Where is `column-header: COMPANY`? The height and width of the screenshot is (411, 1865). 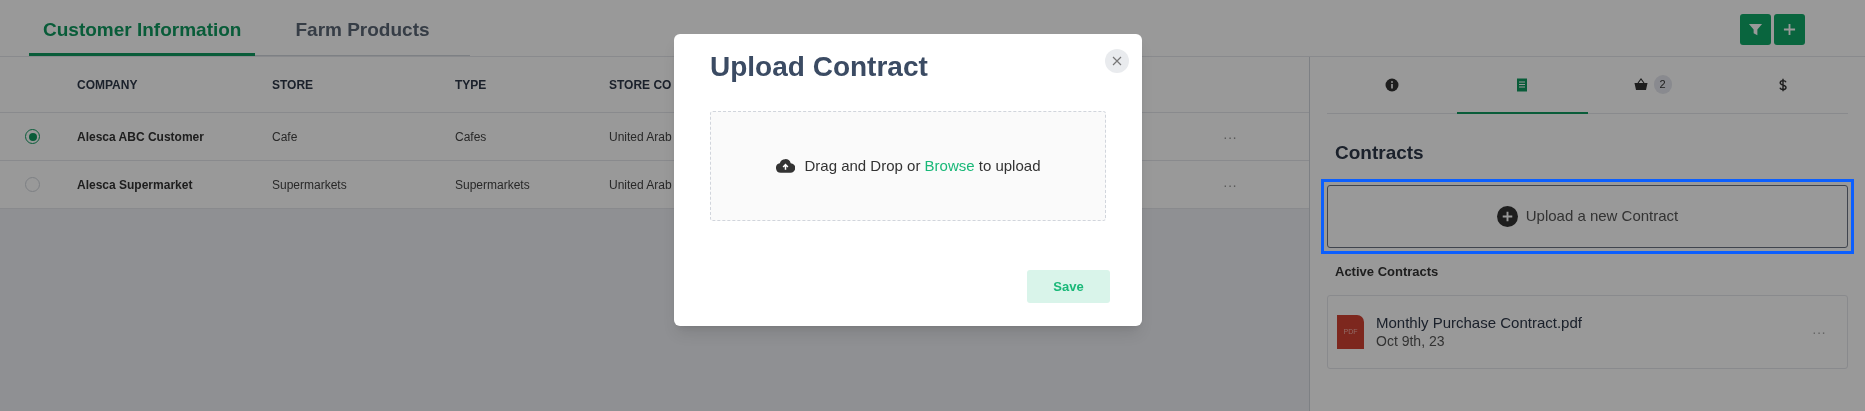 column-header: COMPANY is located at coordinates (108, 85).